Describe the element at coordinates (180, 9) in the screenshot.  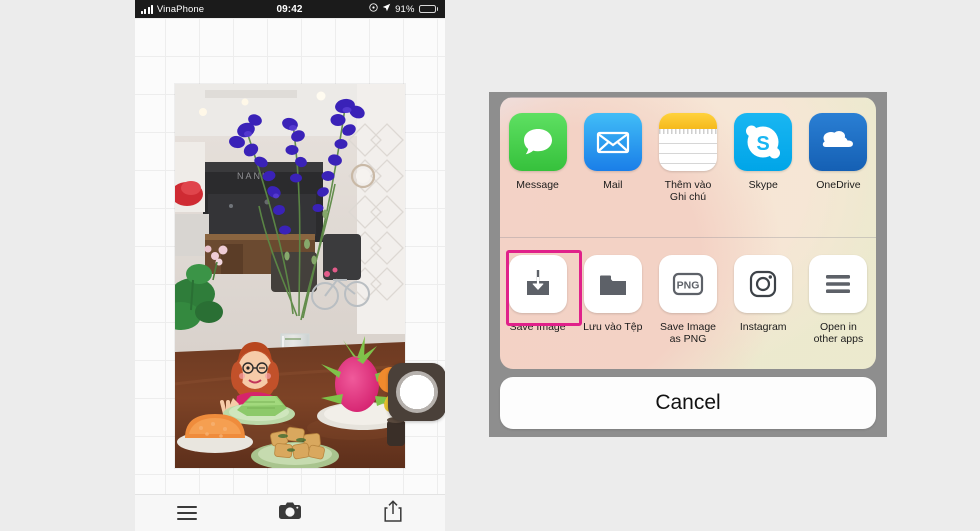
I see `carrier-label: VinaPhone` at that location.